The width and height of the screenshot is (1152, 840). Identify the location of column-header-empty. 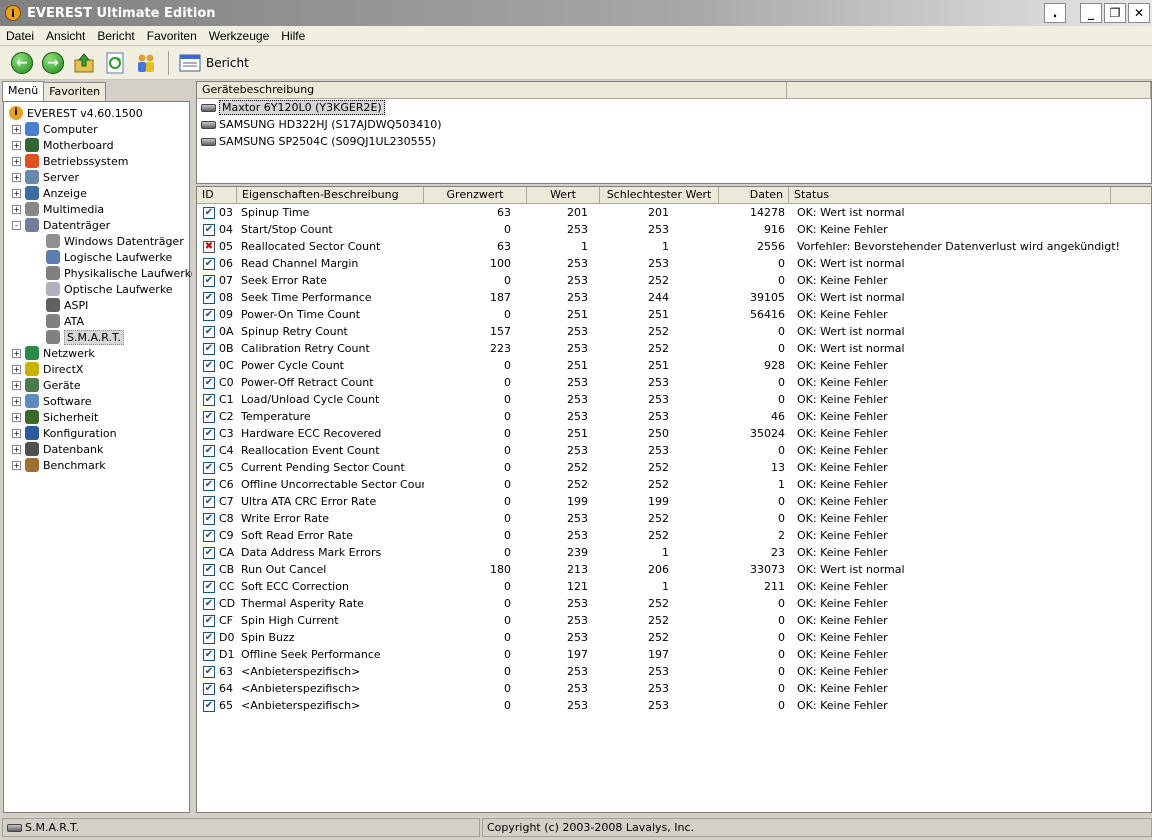
(969, 90).